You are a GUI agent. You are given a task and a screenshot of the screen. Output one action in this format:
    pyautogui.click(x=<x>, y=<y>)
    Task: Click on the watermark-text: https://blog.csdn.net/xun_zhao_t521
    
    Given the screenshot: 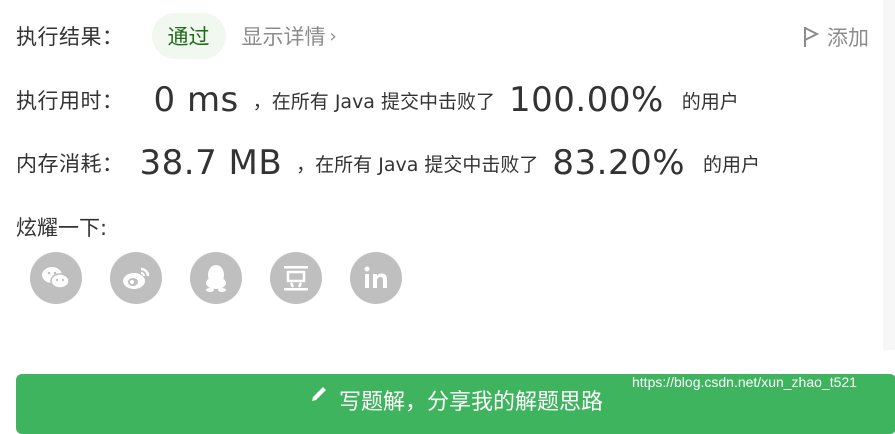 What is the action you would take?
    pyautogui.click(x=744, y=382)
    